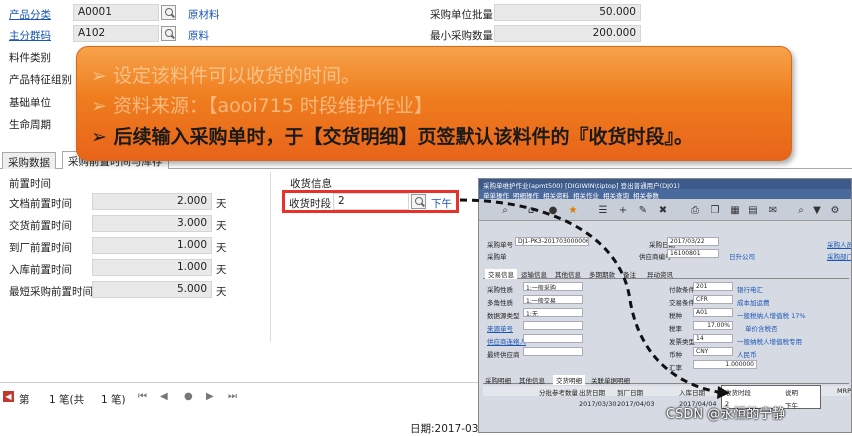 This screenshot has height=436, width=852. Describe the element at coordinates (726, 414) in the screenshot. I see `watermark: CSDN @永恒的宁静` at that location.